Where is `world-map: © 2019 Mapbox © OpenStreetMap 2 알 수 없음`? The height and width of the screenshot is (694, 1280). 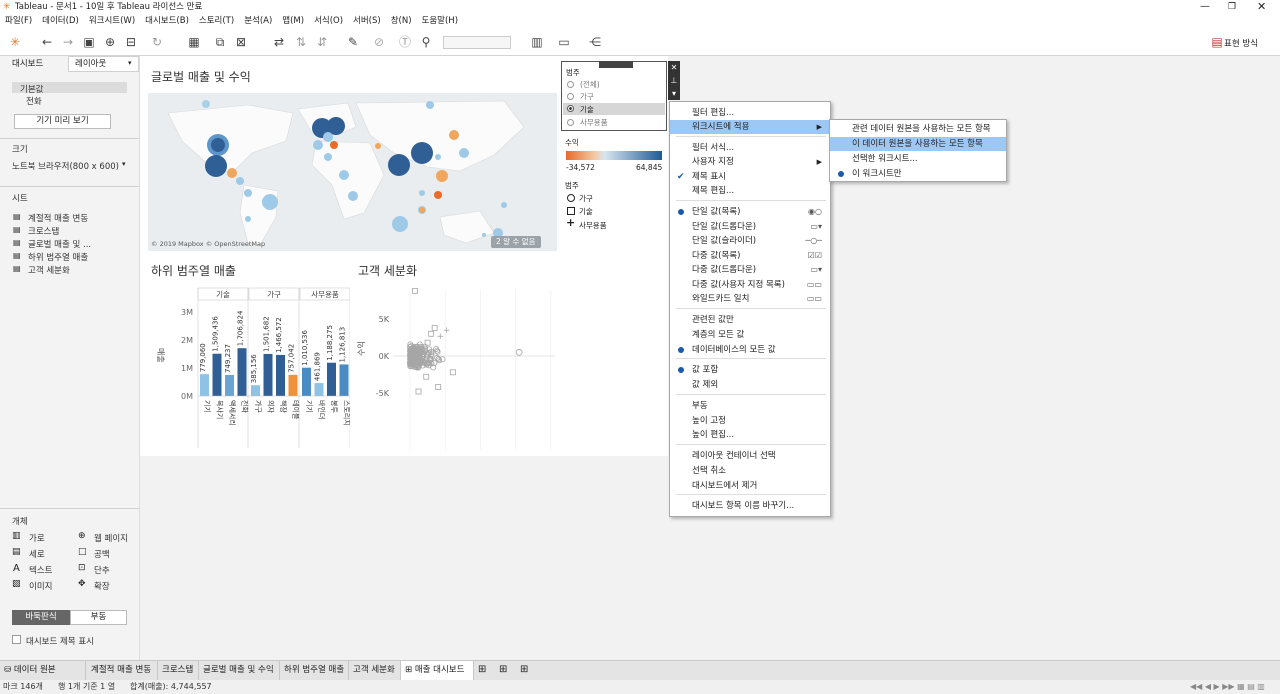 world-map: © 2019 Mapbox © OpenStreetMap 2 알 수 없음 is located at coordinates (352, 172).